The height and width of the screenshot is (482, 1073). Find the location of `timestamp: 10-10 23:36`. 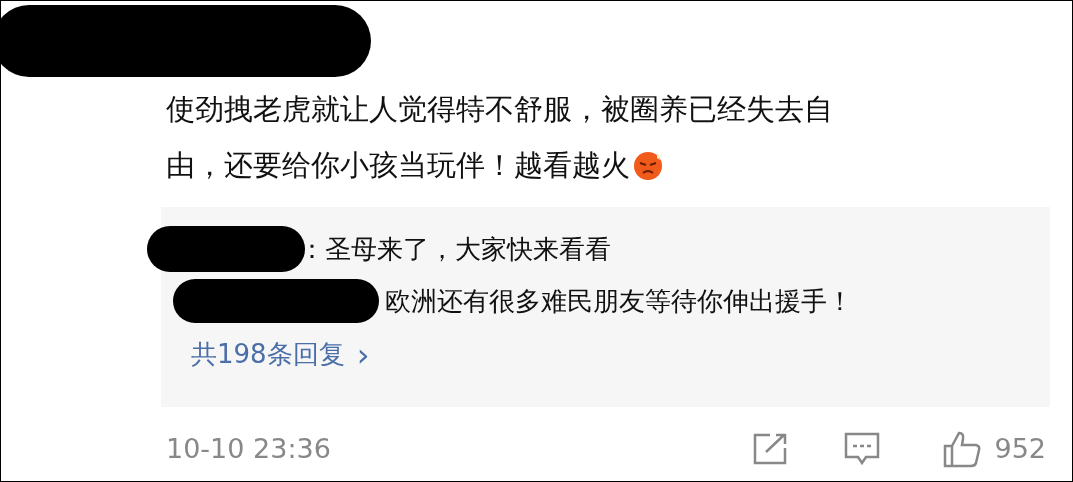

timestamp: 10-10 23:36 is located at coordinates (248, 449).